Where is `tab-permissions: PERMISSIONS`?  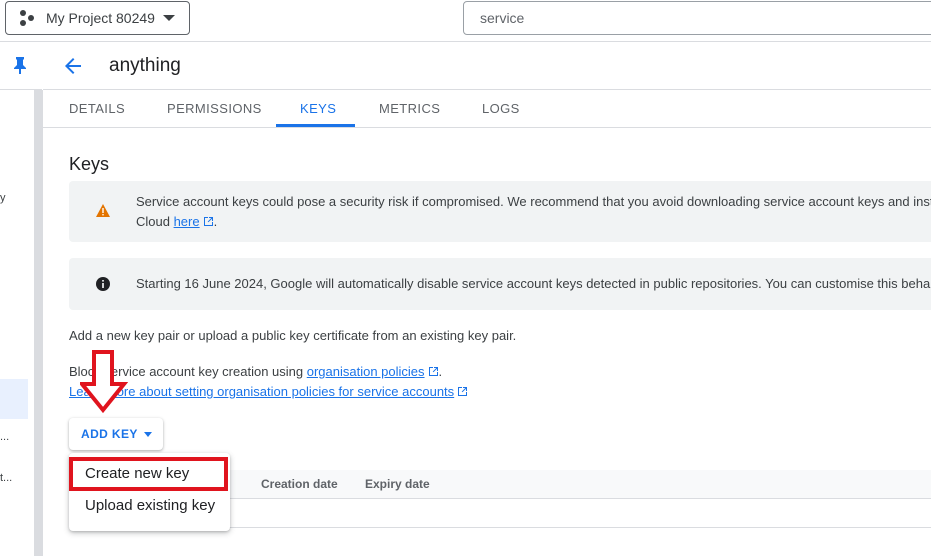
tab-permissions: PERMISSIONS is located at coordinates (214, 108).